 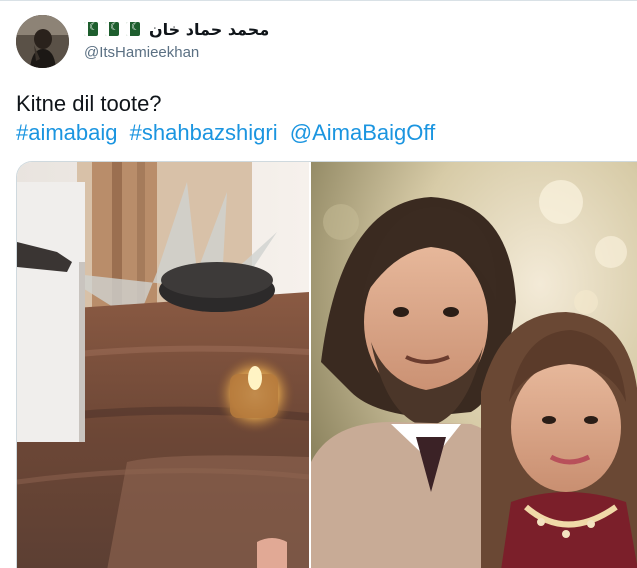 I want to click on display-name: محمد حماد خان, so click(x=209, y=29).